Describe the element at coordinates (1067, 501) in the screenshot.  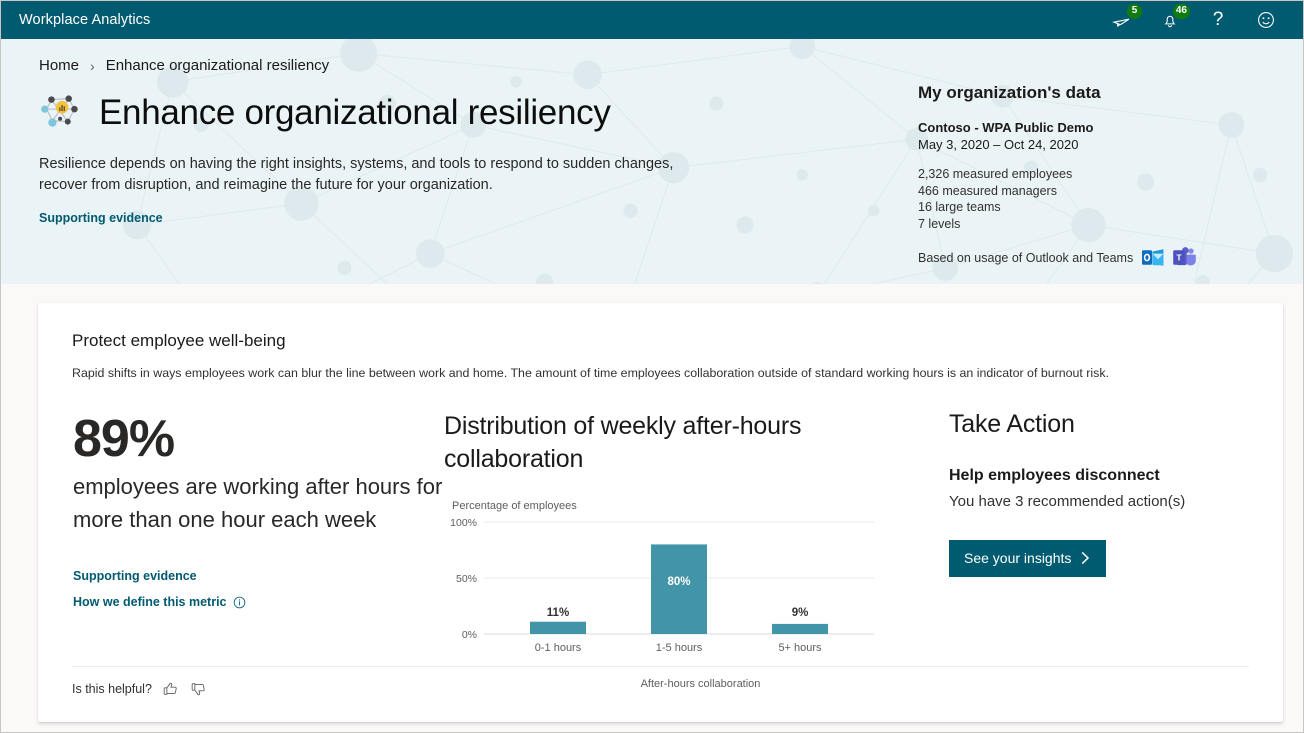
I see `take-action-description: You have 3 recommended action(s)` at that location.